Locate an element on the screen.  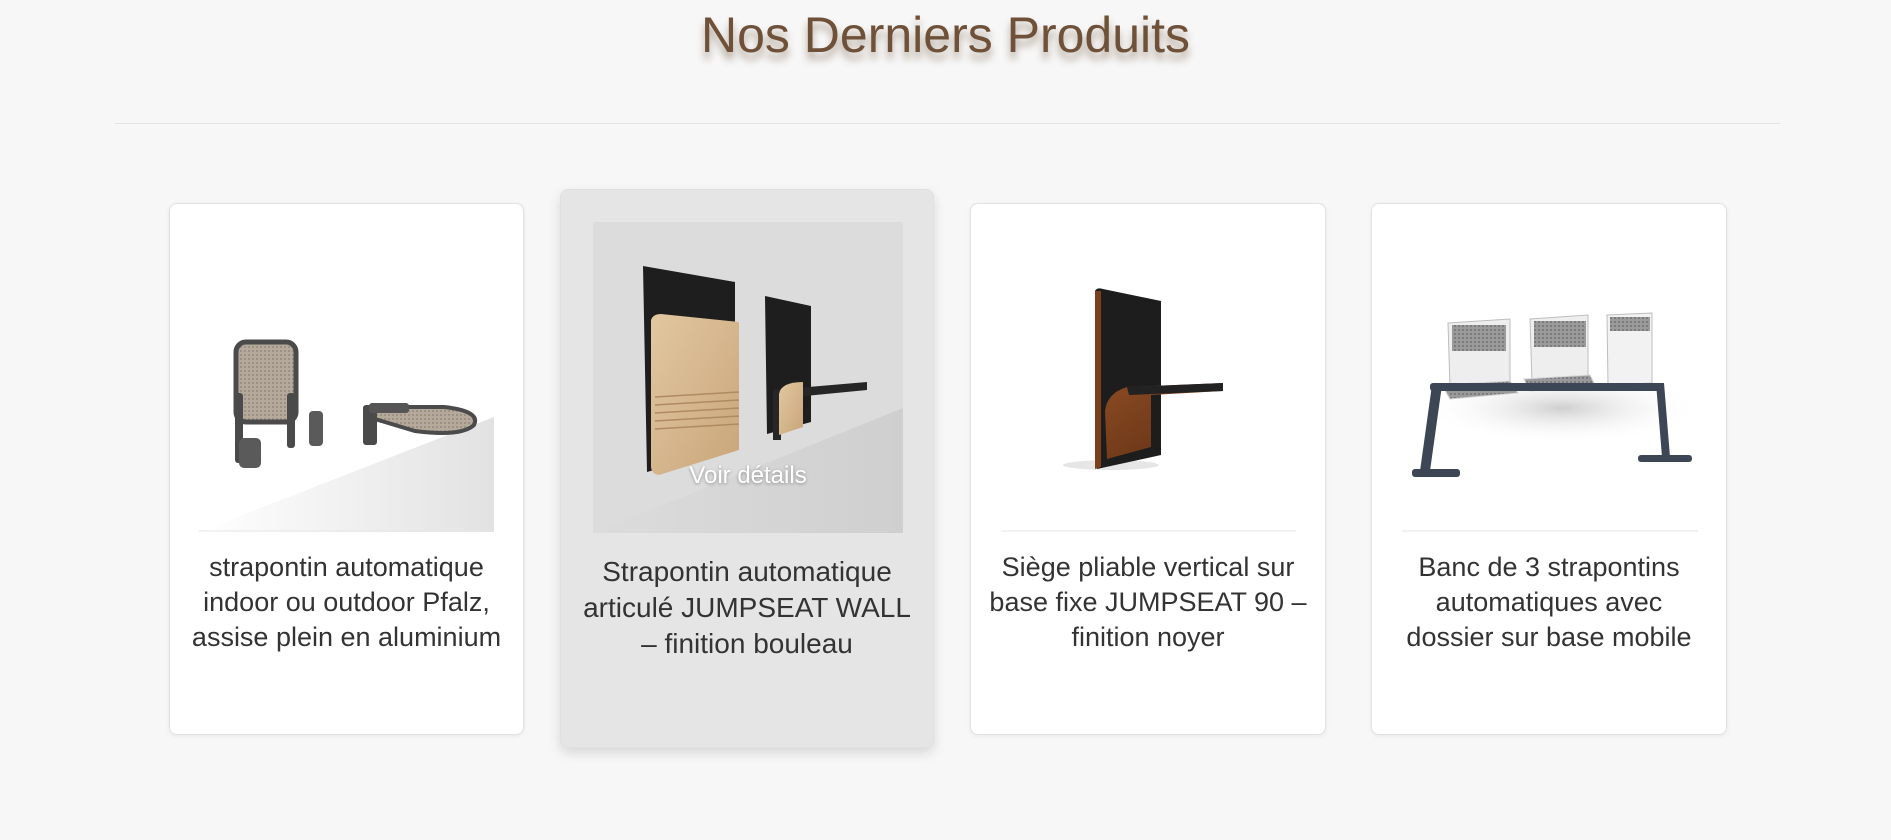
section-title: Nos Derniers Produits is located at coordinates (945, 35).